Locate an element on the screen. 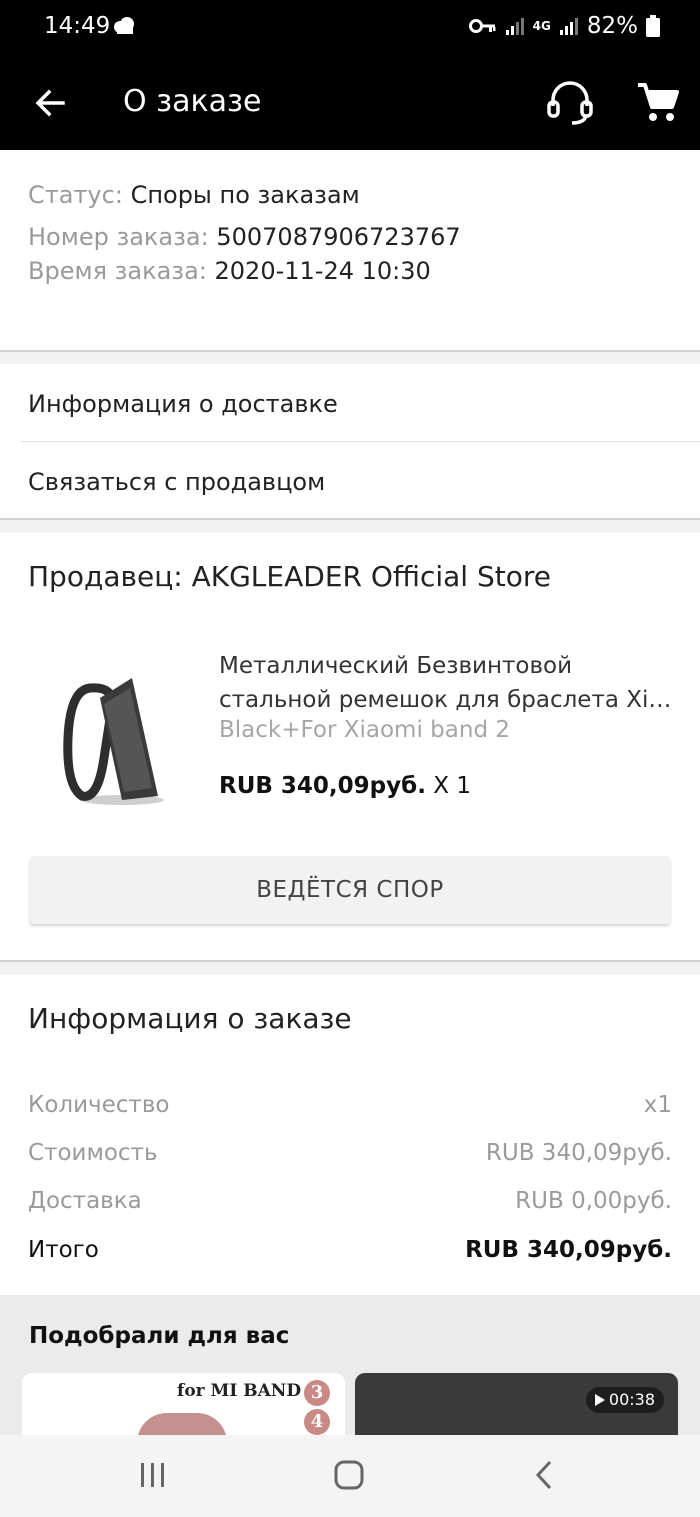 This screenshot has height=1517, width=700. product-quantity: X 1 is located at coordinates (452, 786).